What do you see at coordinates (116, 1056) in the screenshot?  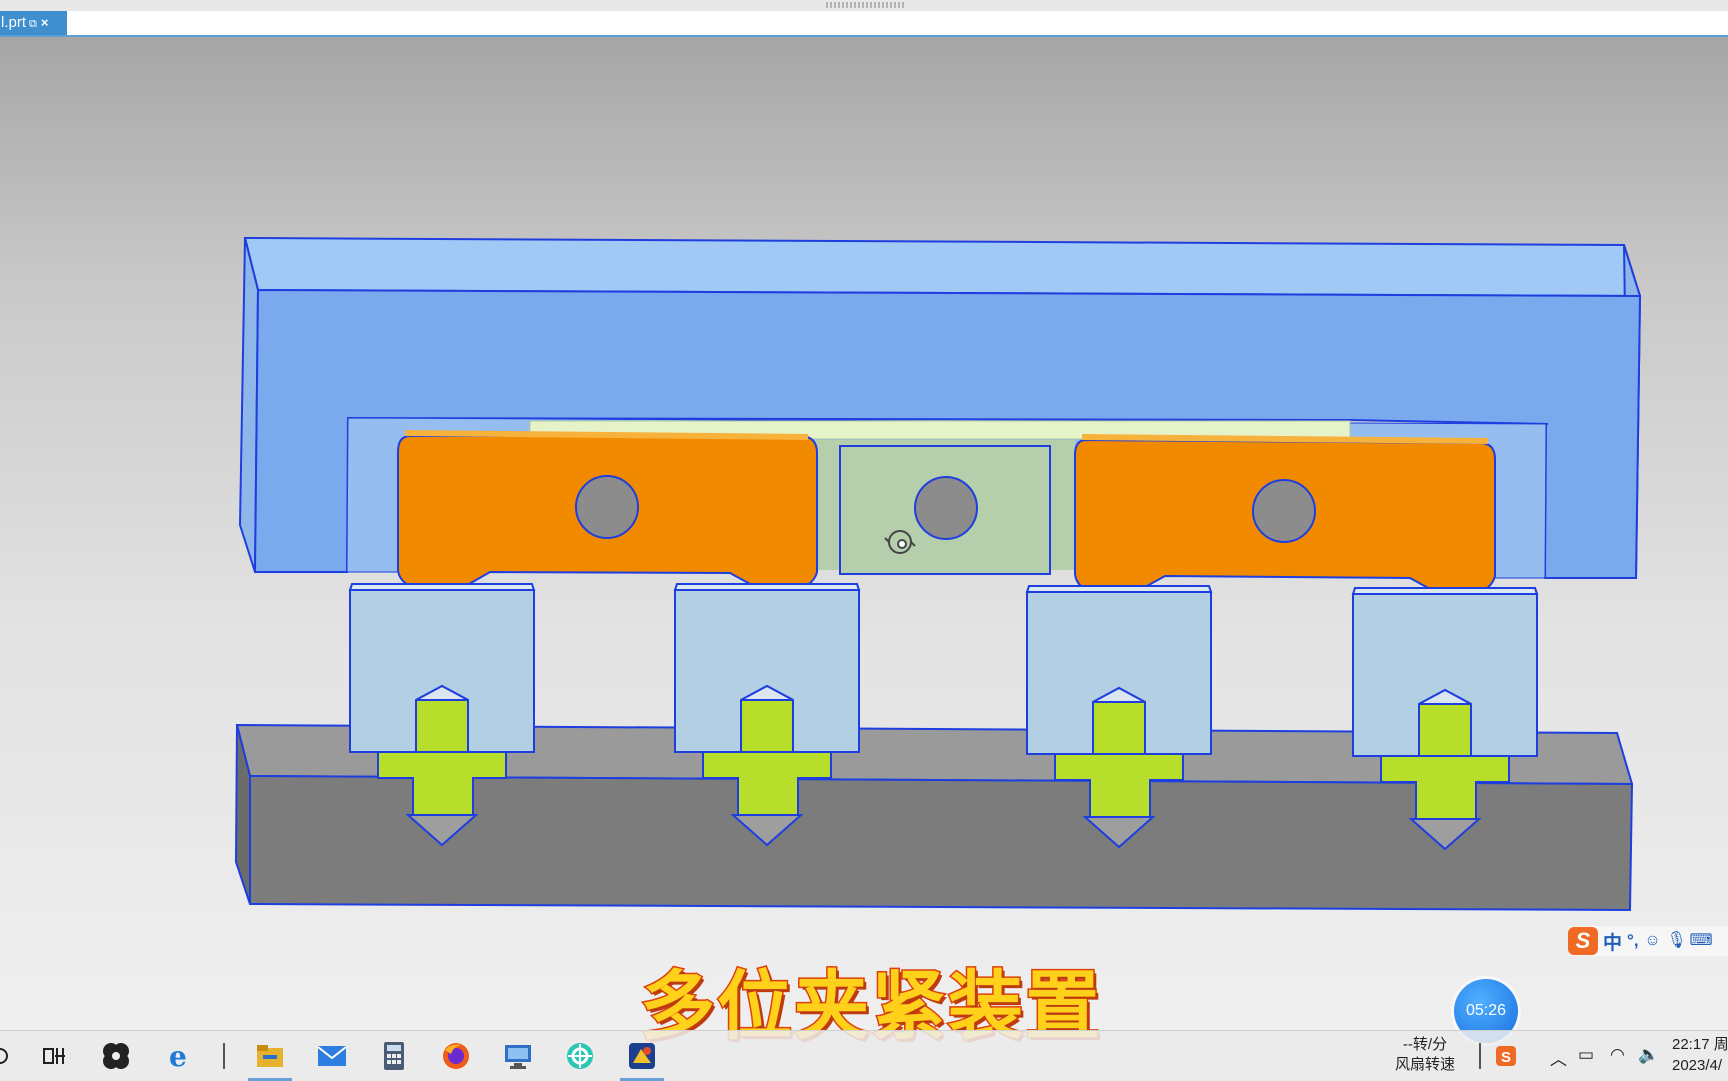 I see `pinwheel-app-icon` at bounding box center [116, 1056].